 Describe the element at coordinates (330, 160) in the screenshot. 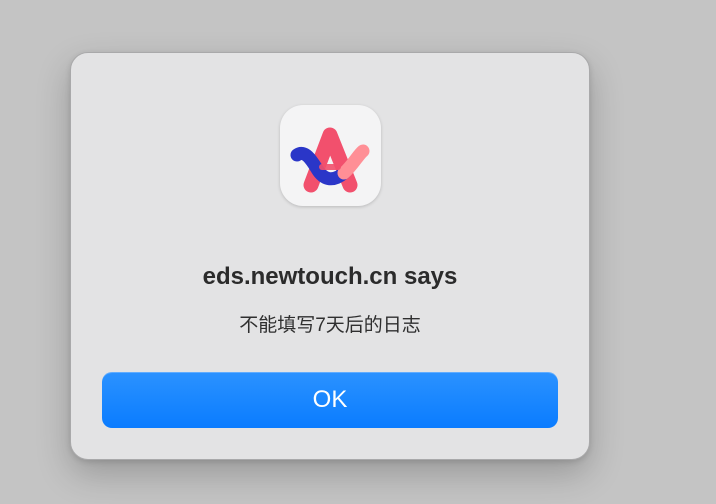

I see `arc-logo-graphic` at that location.